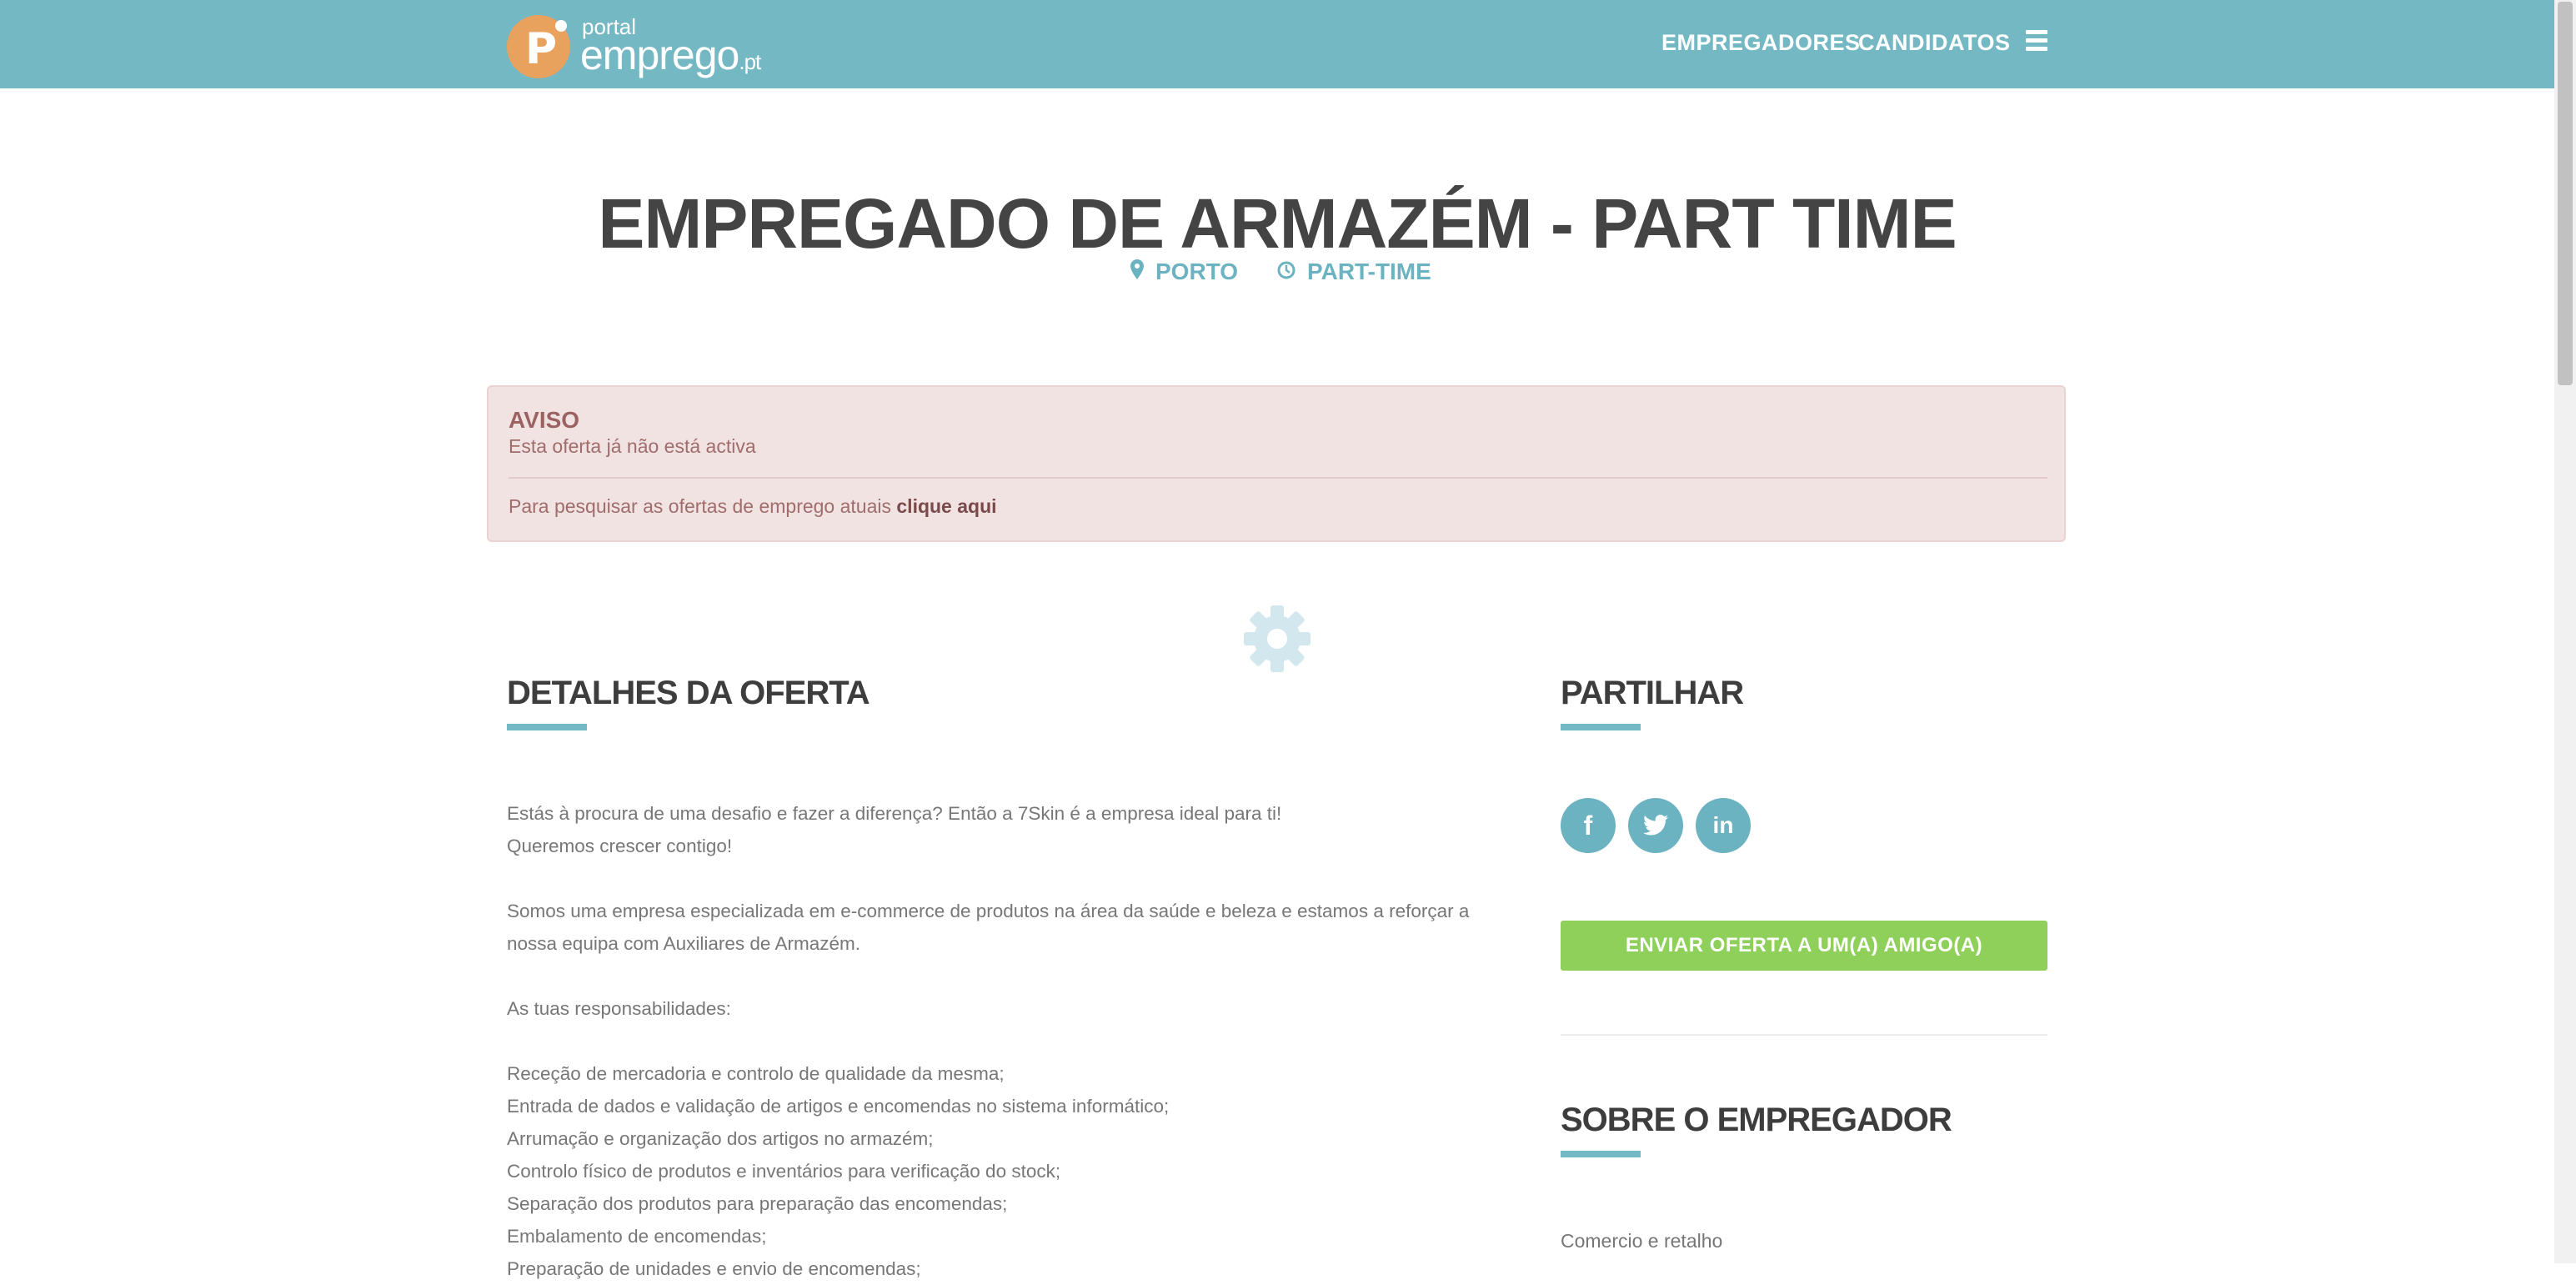 Image resolution: width=2576 pixels, height=1285 pixels. Describe the element at coordinates (2565, 631) in the screenshot. I see `page-scrollbar` at that location.